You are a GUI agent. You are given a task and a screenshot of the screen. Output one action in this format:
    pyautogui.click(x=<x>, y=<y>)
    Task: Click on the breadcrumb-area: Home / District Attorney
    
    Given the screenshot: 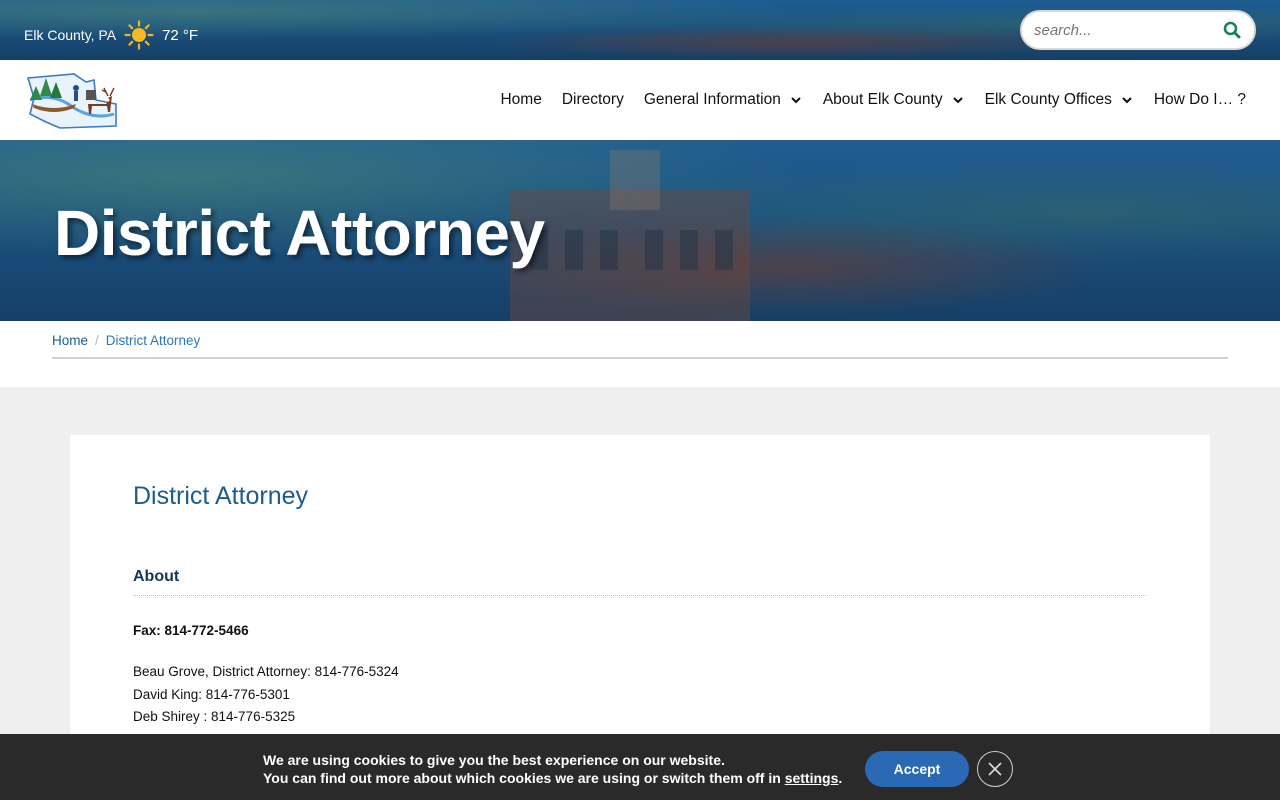 What is the action you would take?
    pyautogui.click(x=640, y=354)
    